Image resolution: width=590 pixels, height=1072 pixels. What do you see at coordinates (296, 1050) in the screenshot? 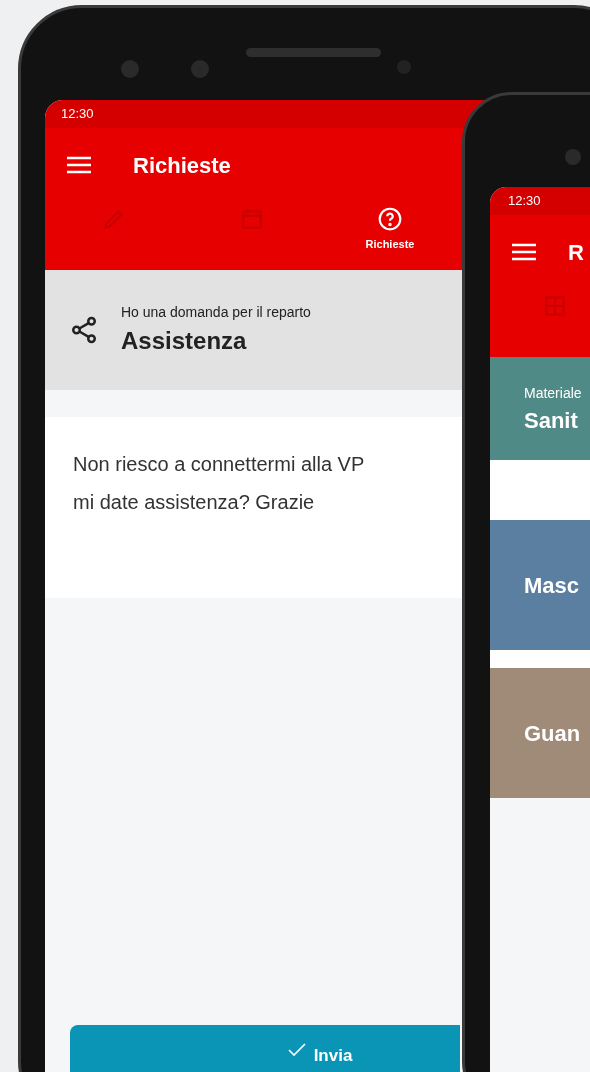
I see `check-icon` at bounding box center [296, 1050].